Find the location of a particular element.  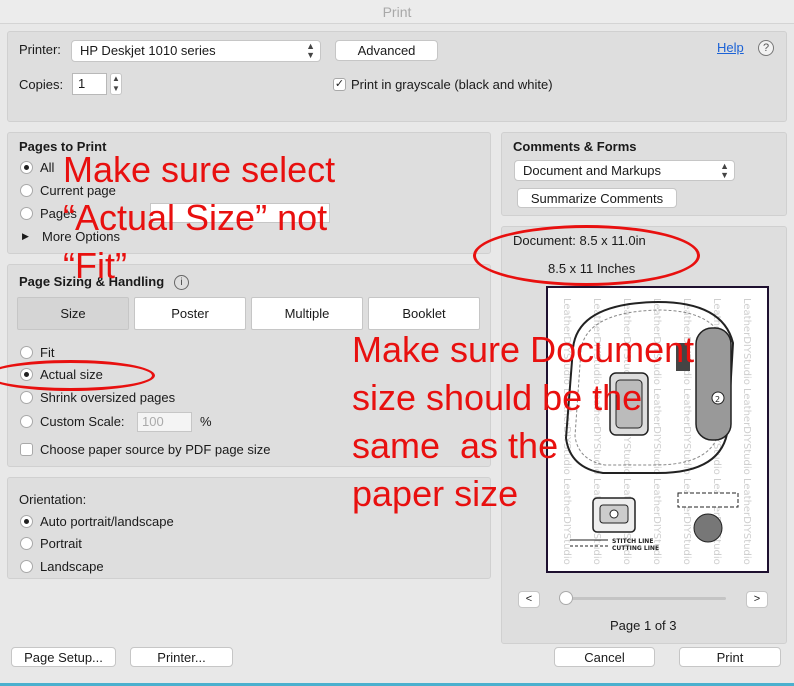

advanced-button: Advanced is located at coordinates (386, 50).